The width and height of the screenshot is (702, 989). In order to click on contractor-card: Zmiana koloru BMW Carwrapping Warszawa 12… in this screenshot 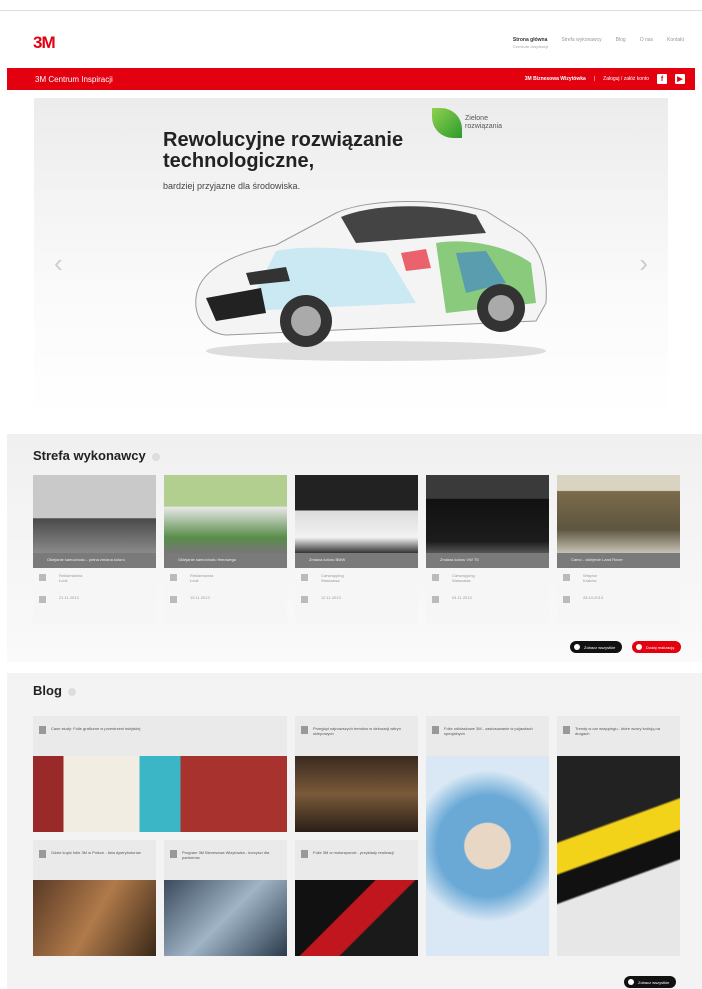, I will do `click(356, 549)`.